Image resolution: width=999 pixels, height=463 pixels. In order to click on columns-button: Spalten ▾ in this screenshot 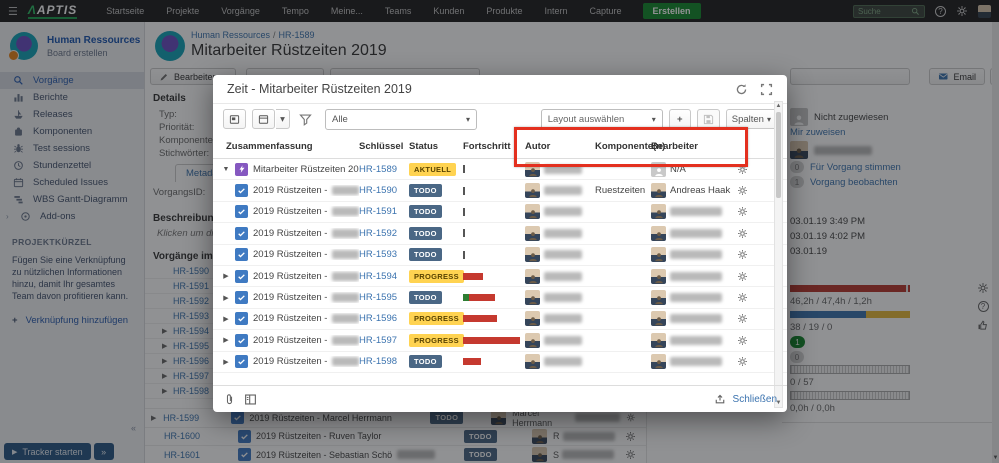, I will do `click(751, 119)`.